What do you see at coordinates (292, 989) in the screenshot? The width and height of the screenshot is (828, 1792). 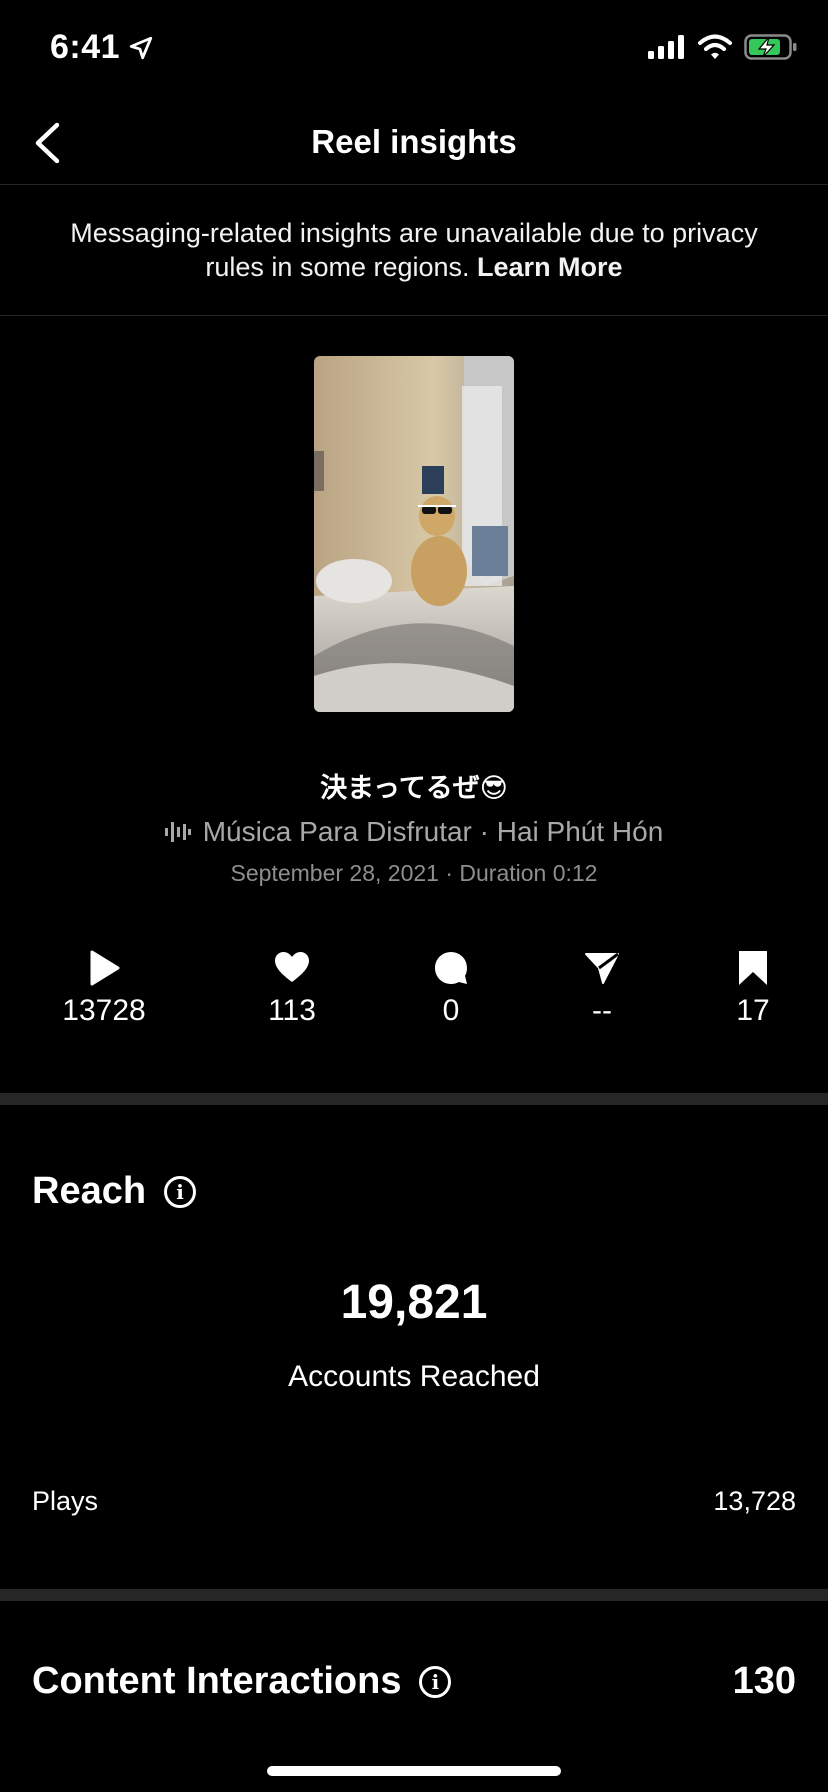 I see `stat-likes: 113` at bounding box center [292, 989].